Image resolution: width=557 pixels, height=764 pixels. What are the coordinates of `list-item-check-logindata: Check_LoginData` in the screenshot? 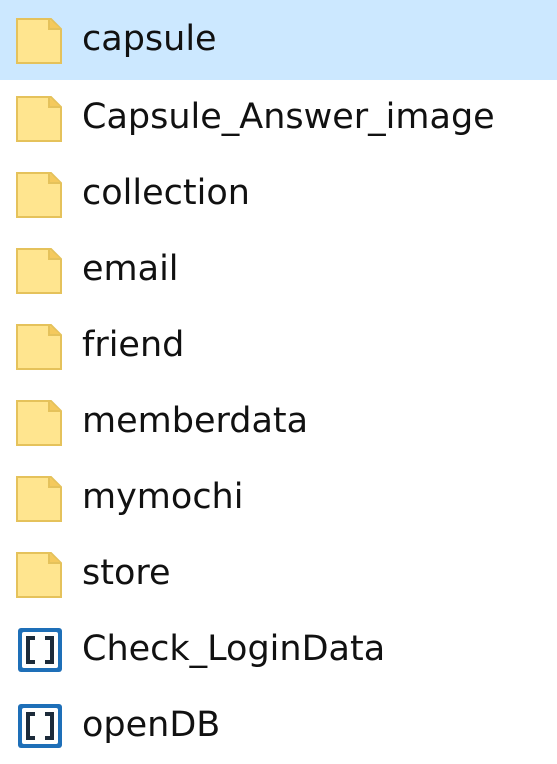 It's located at (278, 650).